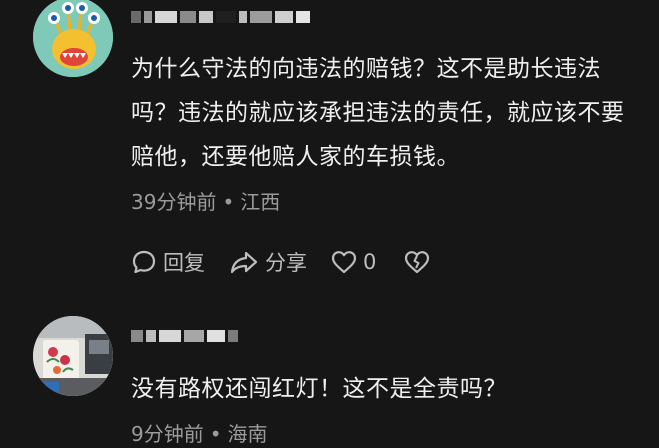 Image resolution: width=659 pixels, height=448 pixels. Describe the element at coordinates (244, 262) in the screenshot. I see `share-arrow-icon` at that location.